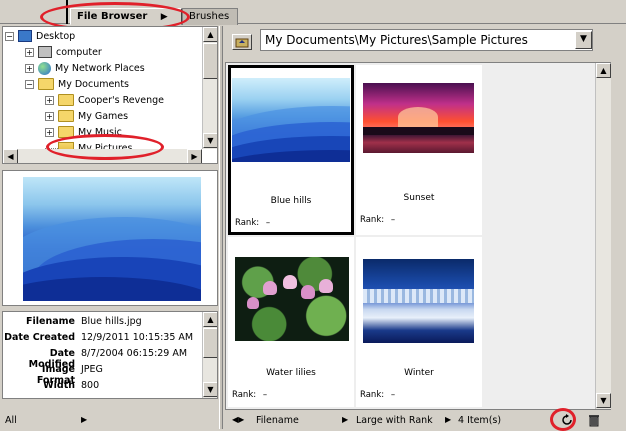  I want to click on trash-icon, so click(594, 421).